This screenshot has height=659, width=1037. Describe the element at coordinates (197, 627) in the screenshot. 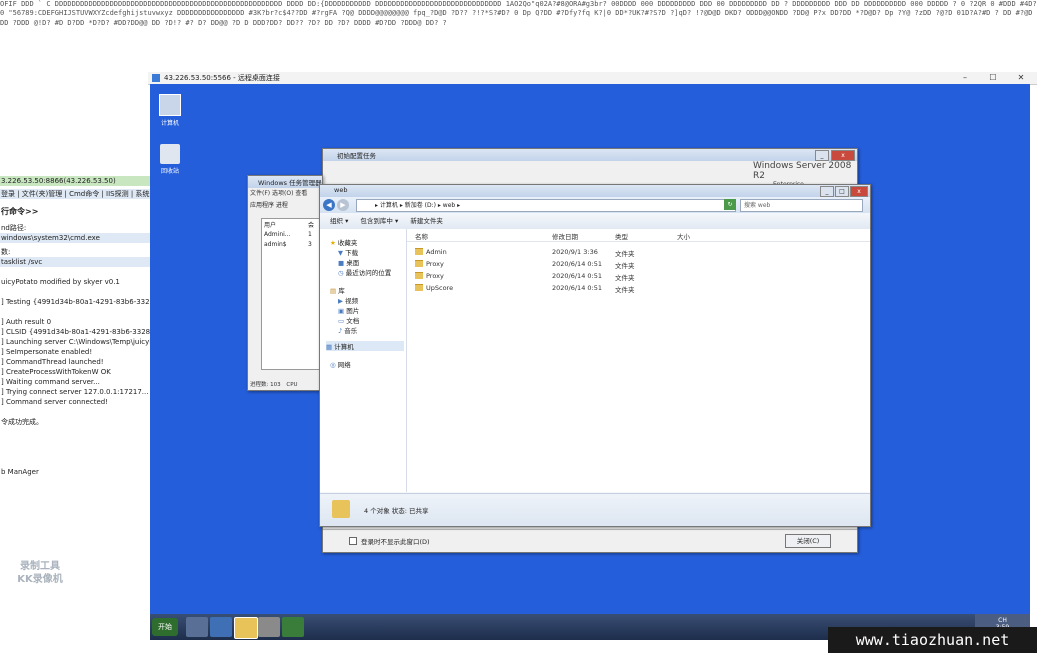

I see `taskbar-server-manager-icon` at that location.